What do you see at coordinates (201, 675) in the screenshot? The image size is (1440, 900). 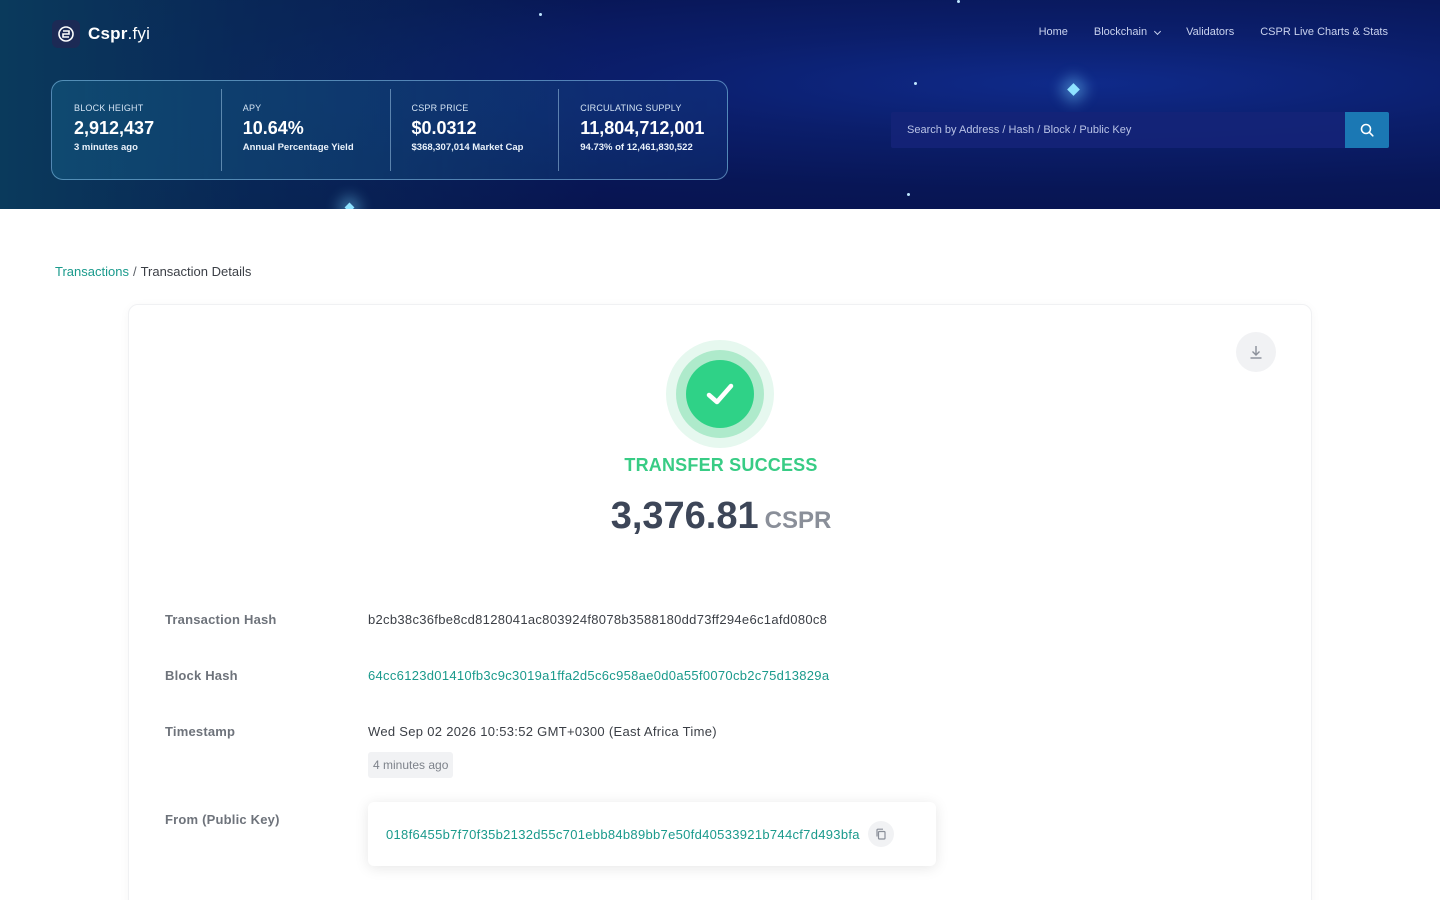 I see `field-label: Block Hash` at bounding box center [201, 675].